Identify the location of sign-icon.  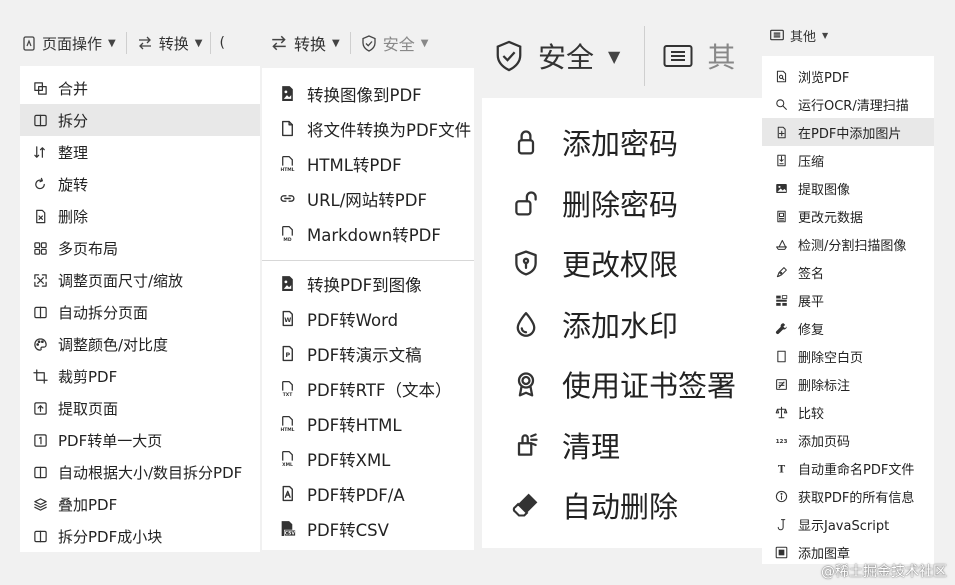
(781, 272).